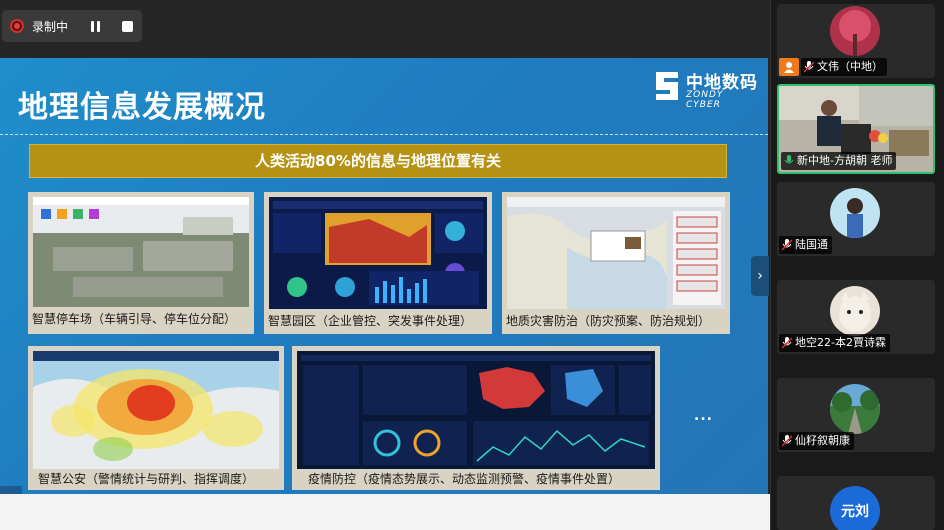 The image size is (944, 530). Describe the element at coordinates (822, 440) in the screenshot. I see `participant-name: 仙籽叙朝康` at that location.